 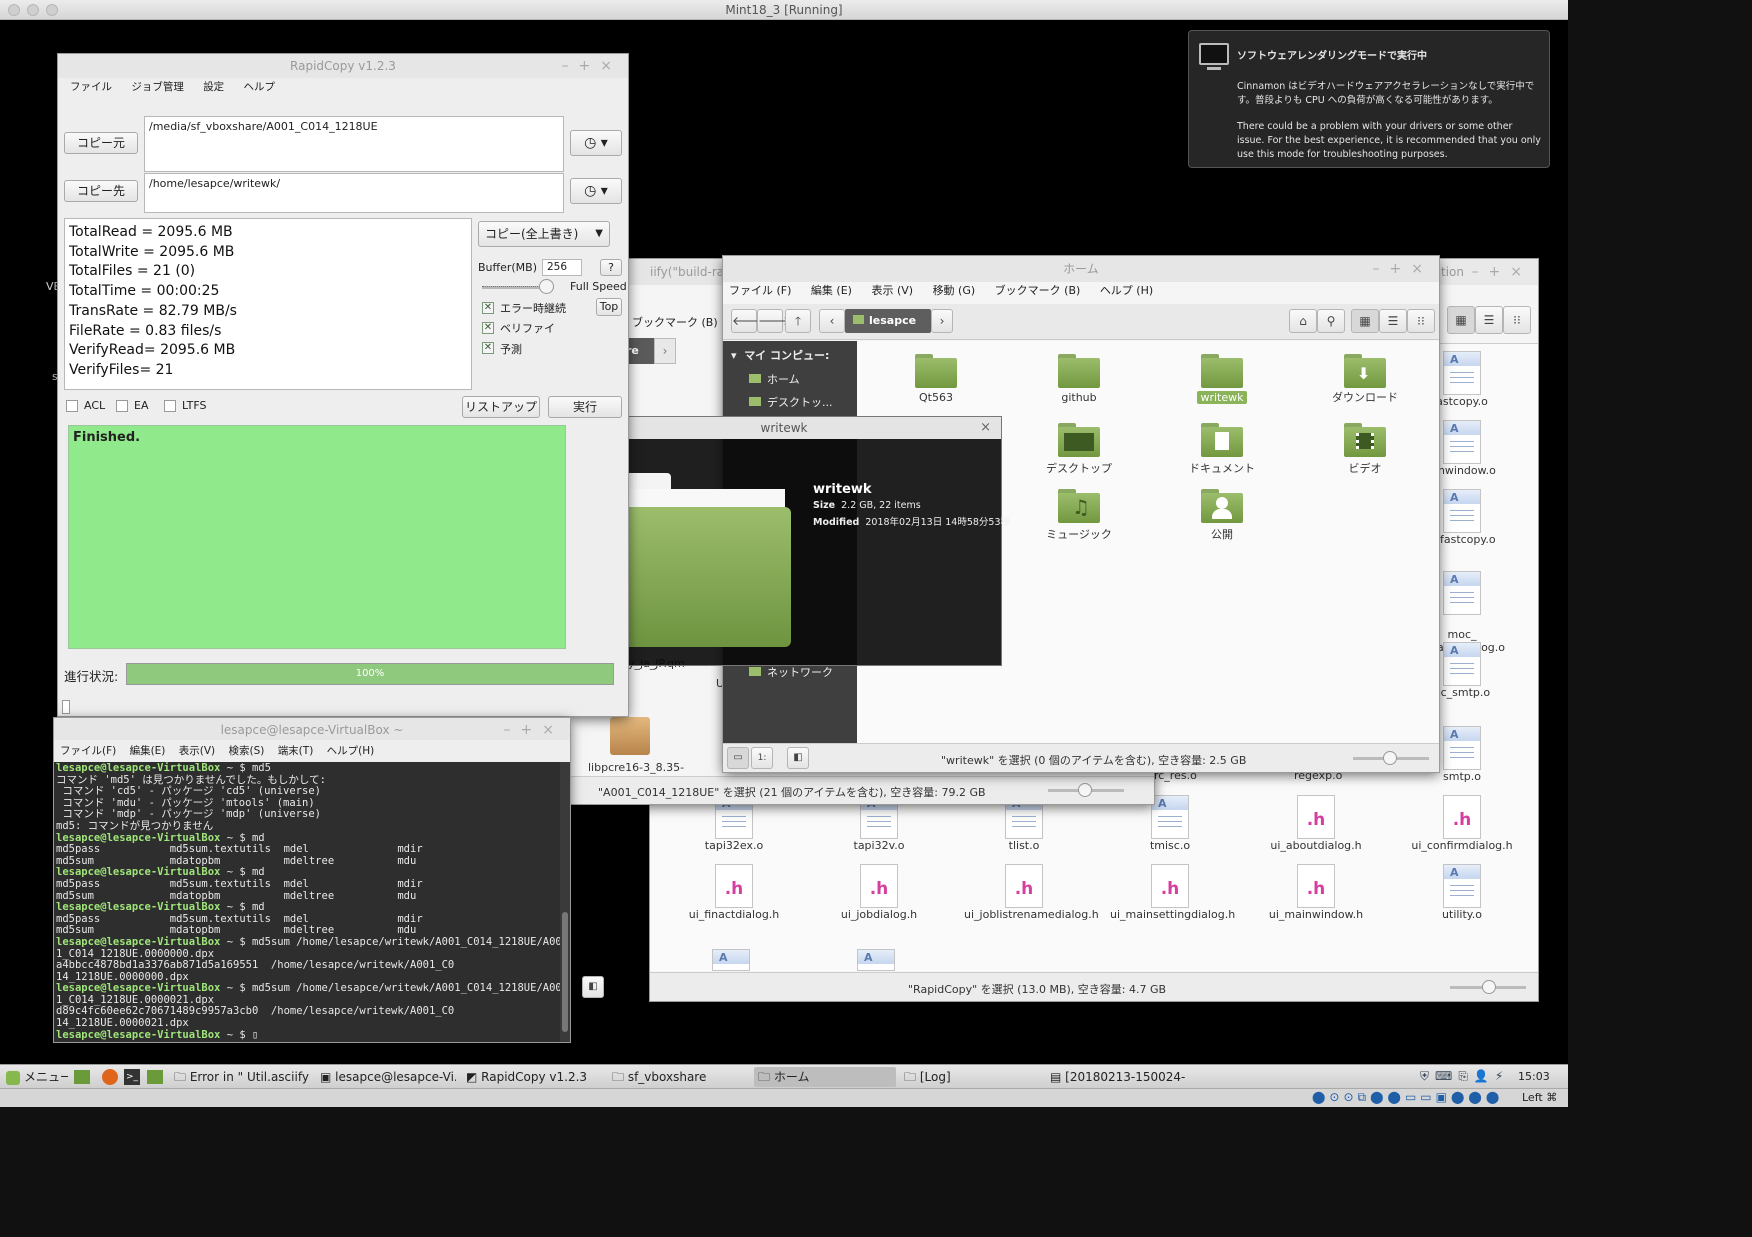 What do you see at coordinates (1222, 449) in the screenshot?
I see `folder-item: ドキュメント` at bounding box center [1222, 449].